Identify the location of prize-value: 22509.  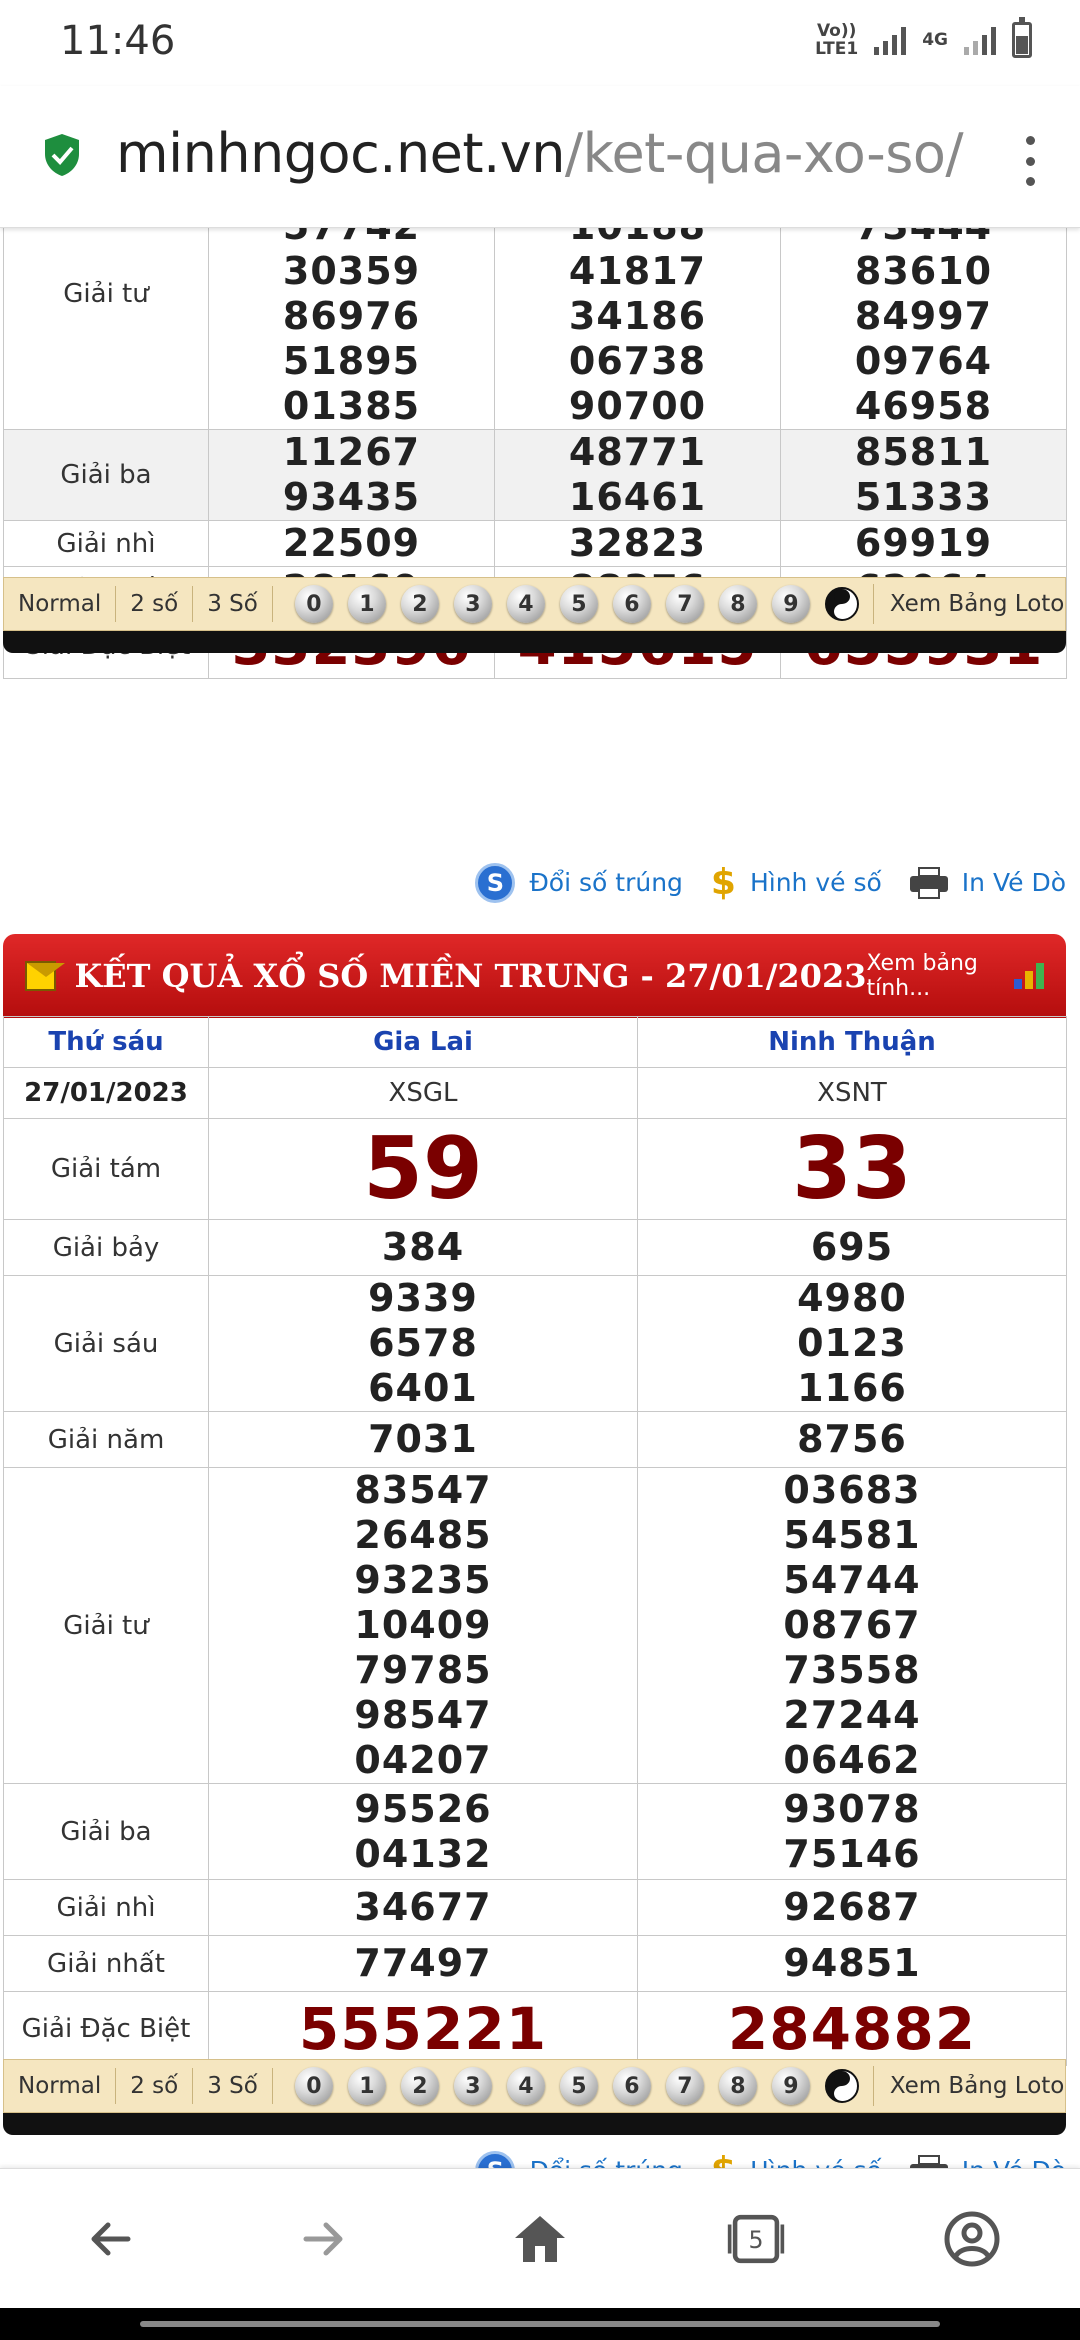
(351, 543).